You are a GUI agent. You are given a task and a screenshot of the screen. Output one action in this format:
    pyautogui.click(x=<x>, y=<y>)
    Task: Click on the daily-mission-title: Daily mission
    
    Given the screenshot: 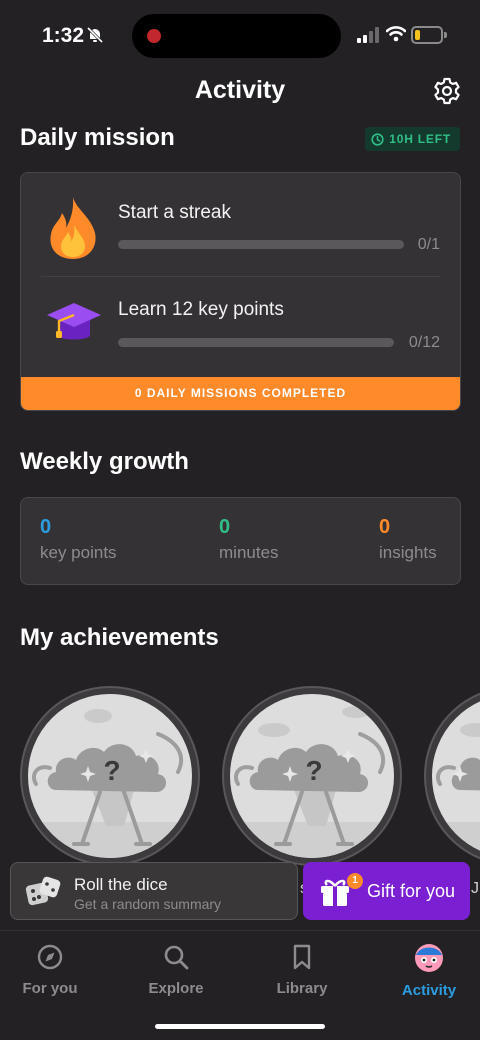 What is the action you would take?
    pyautogui.click(x=97, y=137)
    